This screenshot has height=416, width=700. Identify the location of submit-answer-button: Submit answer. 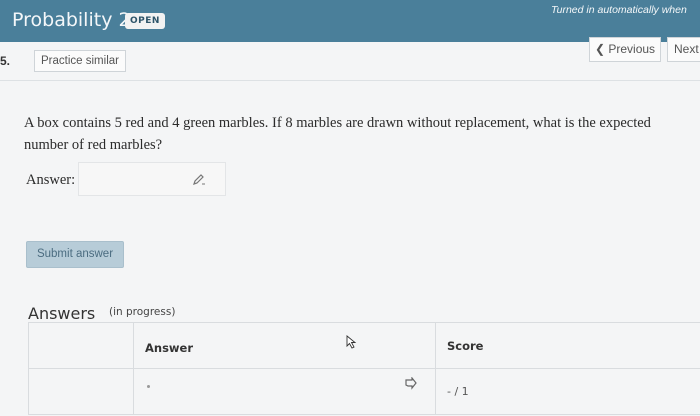
(75, 254).